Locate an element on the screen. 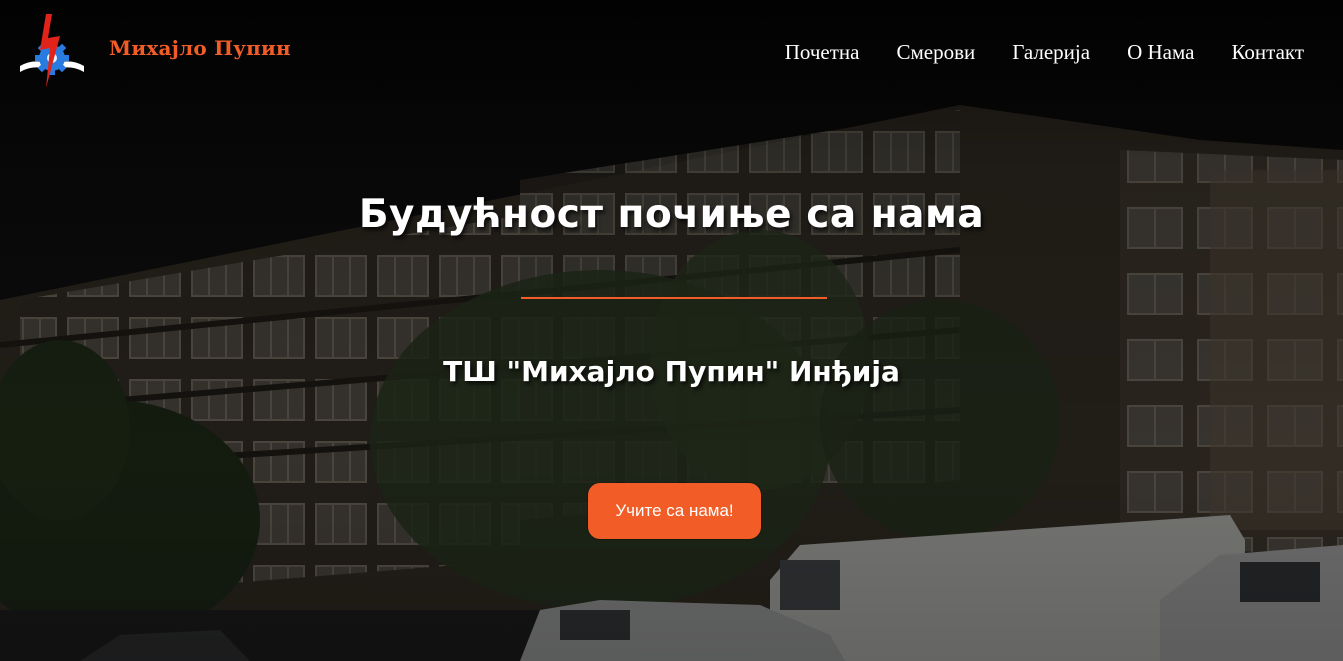 The width and height of the screenshot is (1343, 661). brand-name: Михајло Пупин is located at coordinates (200, 48).